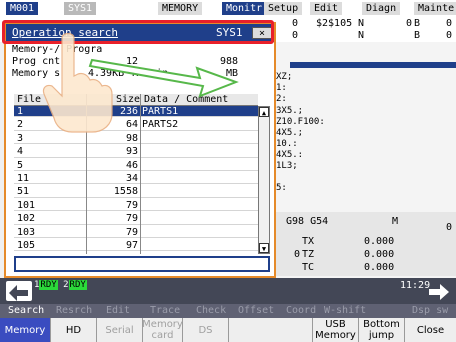 The image size is (456, 342). I want to click on memory-size-value: 4.39KB, so click(106, 73).